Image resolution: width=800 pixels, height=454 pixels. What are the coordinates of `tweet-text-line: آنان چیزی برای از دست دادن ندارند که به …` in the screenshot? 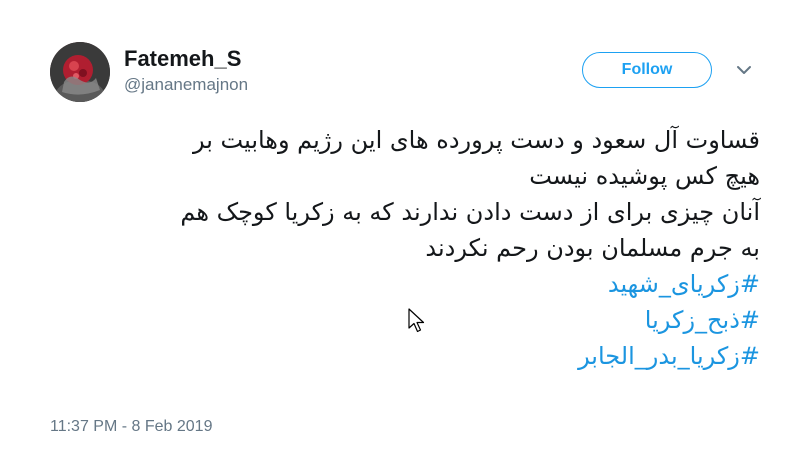 It's located at (470, 212).